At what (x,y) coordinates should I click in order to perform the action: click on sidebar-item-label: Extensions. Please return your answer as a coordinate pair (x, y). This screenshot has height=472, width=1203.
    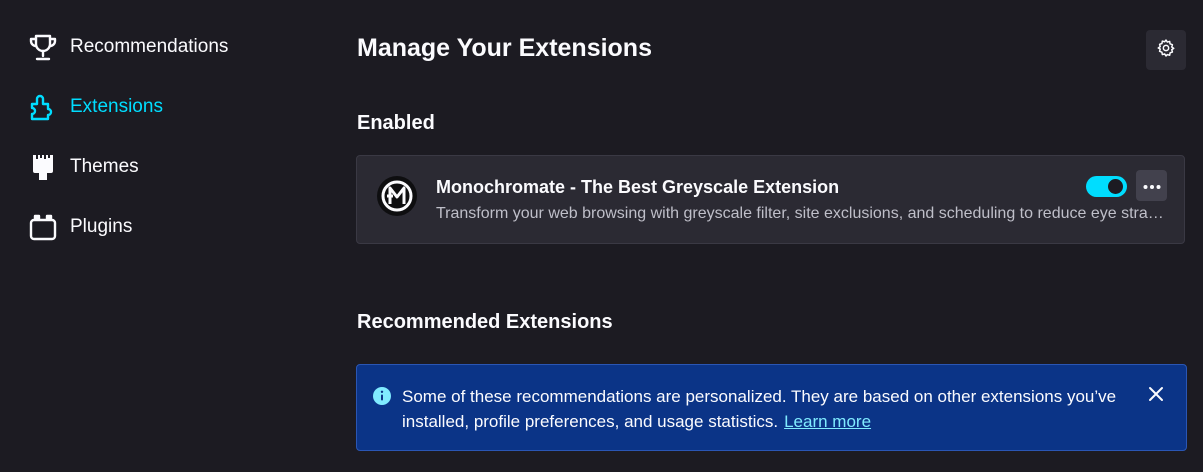
    Looking at the image, I should click on (116, 106).